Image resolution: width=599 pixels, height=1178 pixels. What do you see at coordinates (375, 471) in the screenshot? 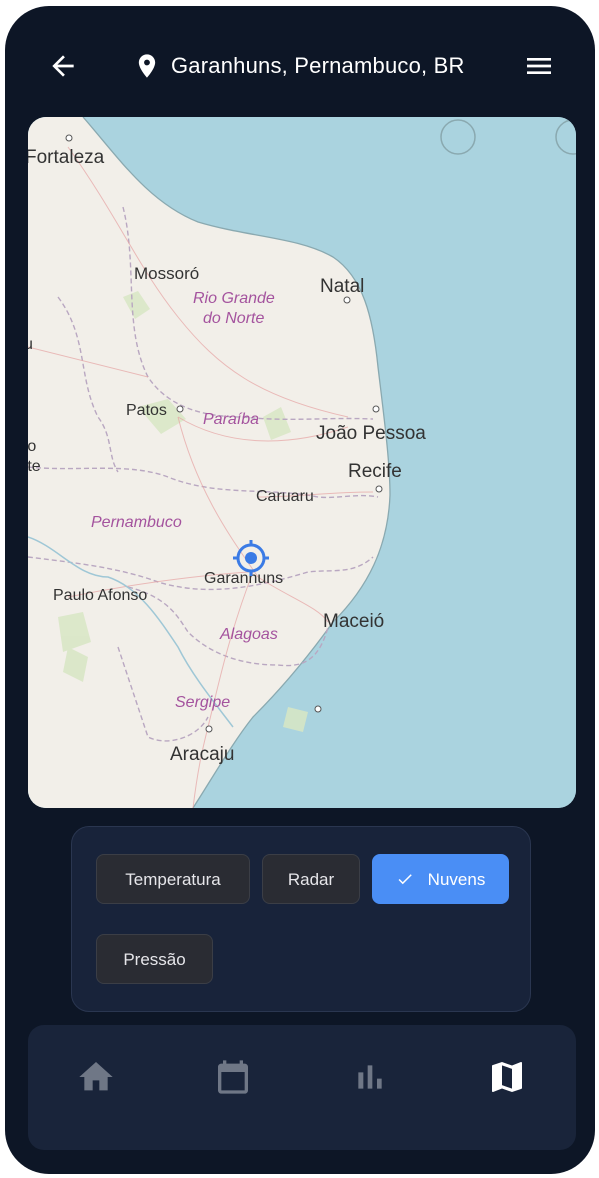
I see `map-label-recife: Recife` at bounding box center [375, 471].